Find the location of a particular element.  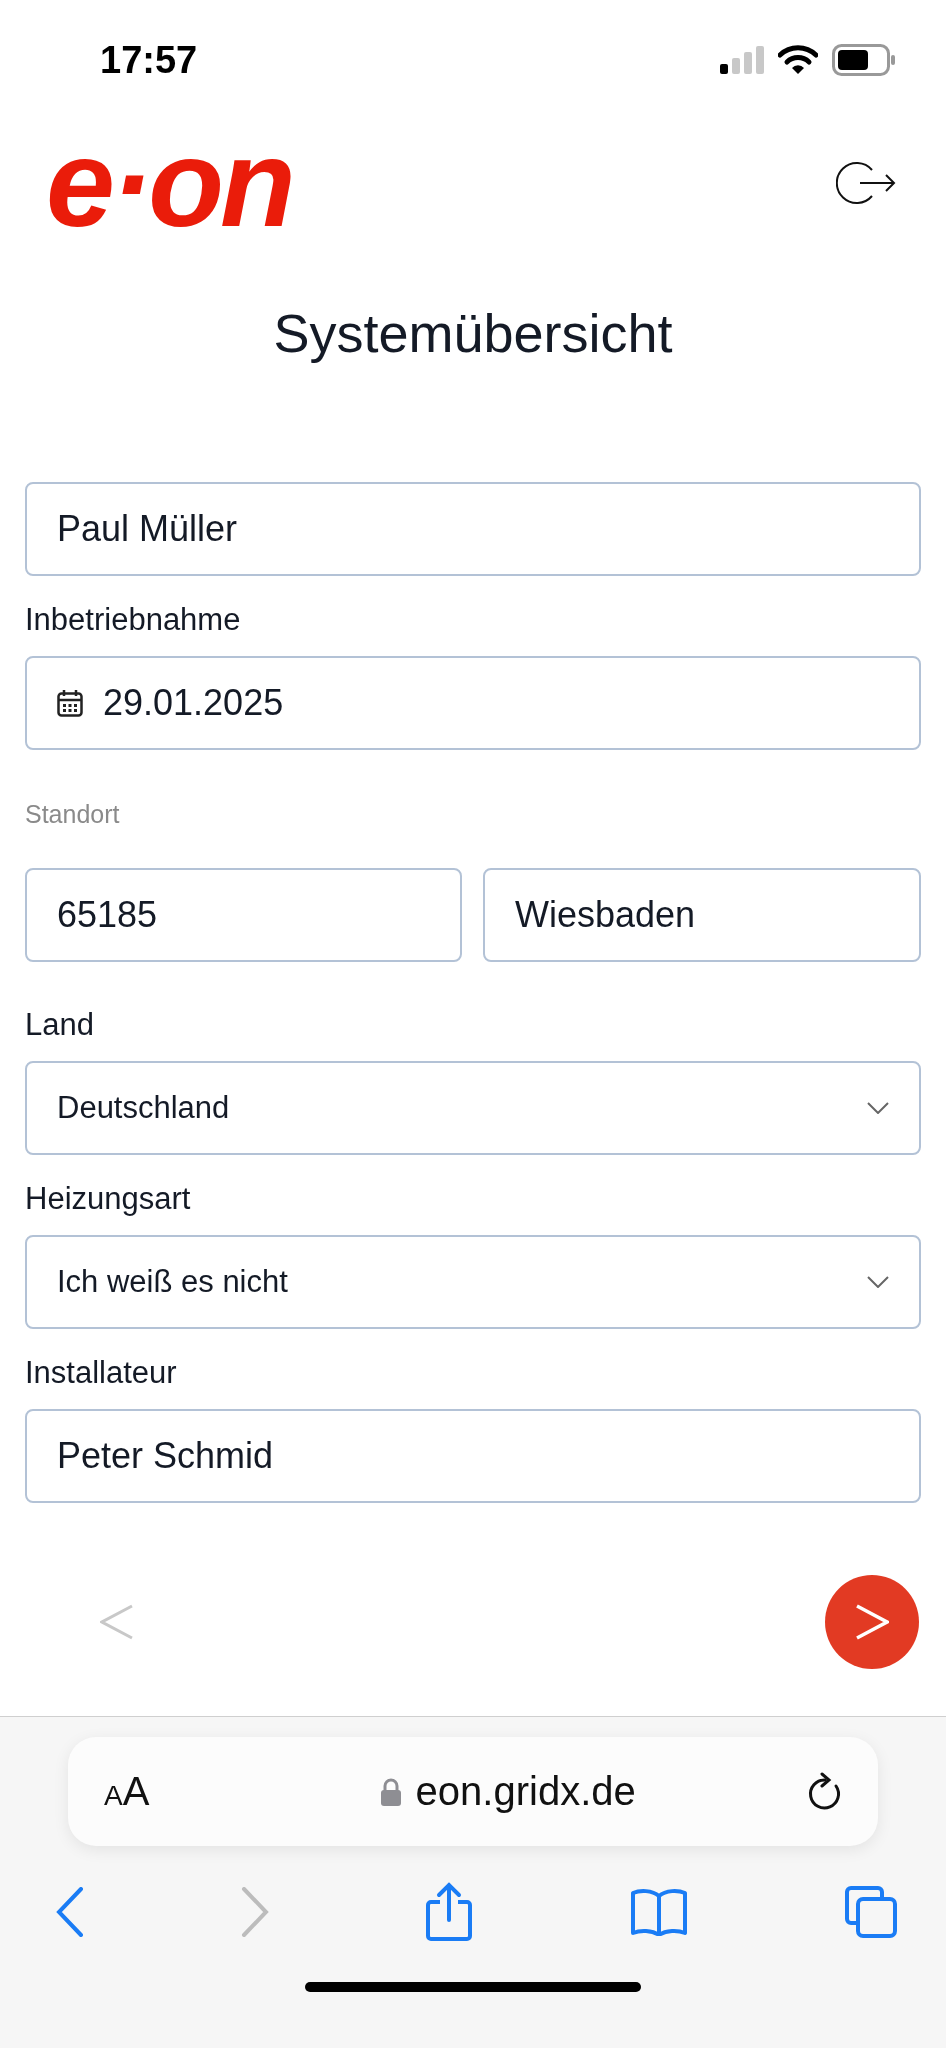

page-title: Systemübersicht is located at coordinates (473, 333).